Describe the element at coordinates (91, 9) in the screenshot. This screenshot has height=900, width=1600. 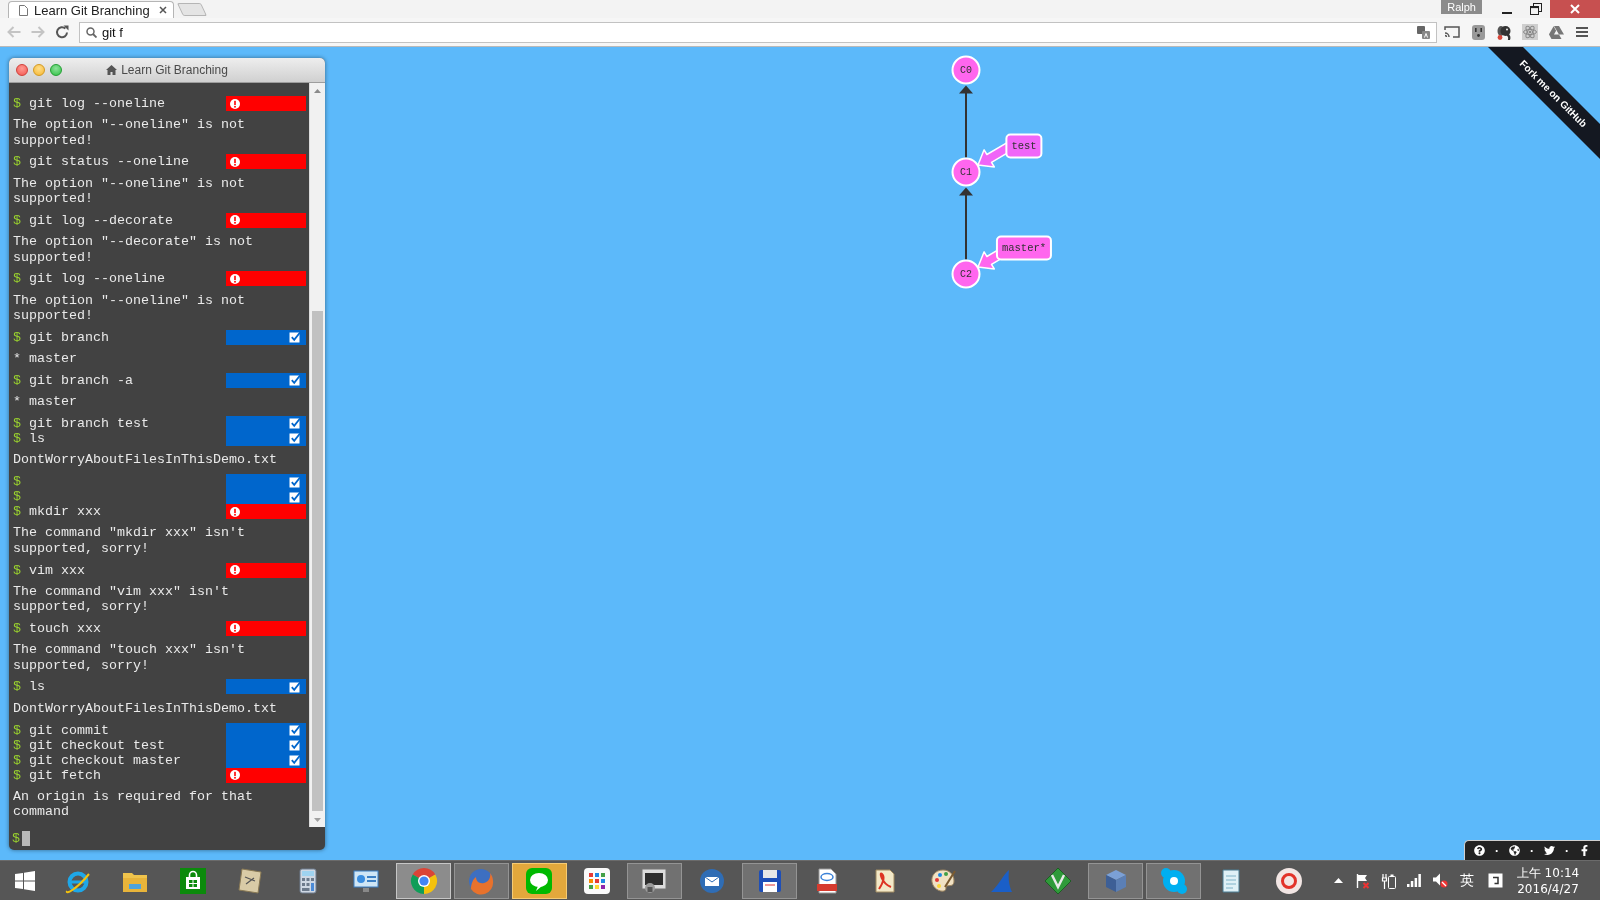
I see `browser-tab: Learn Git Branching` at that location.